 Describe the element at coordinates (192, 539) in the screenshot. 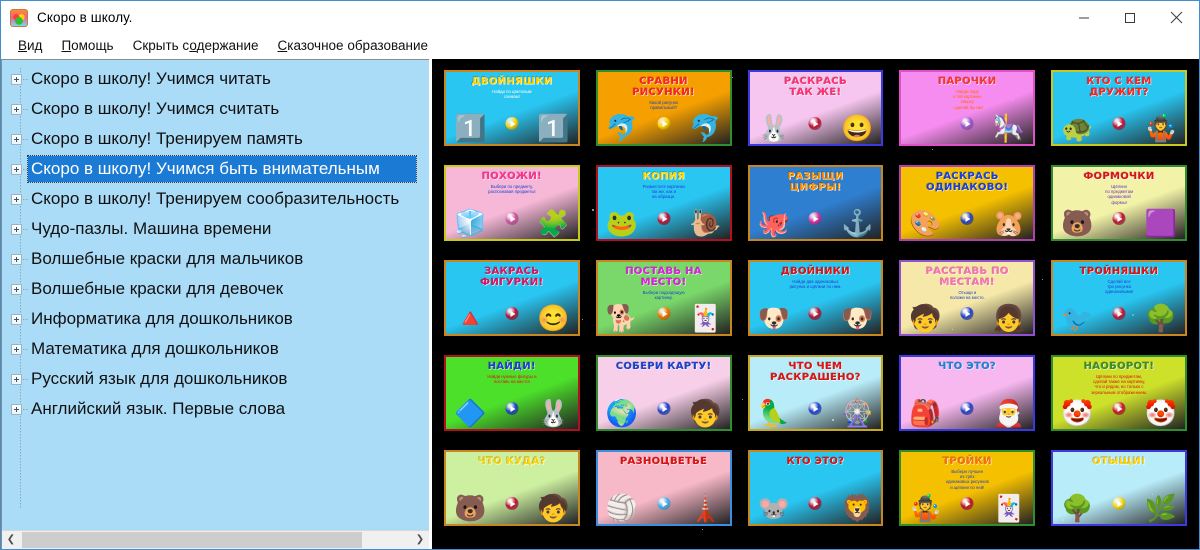

I see `scrollbar-thumb` at that location.